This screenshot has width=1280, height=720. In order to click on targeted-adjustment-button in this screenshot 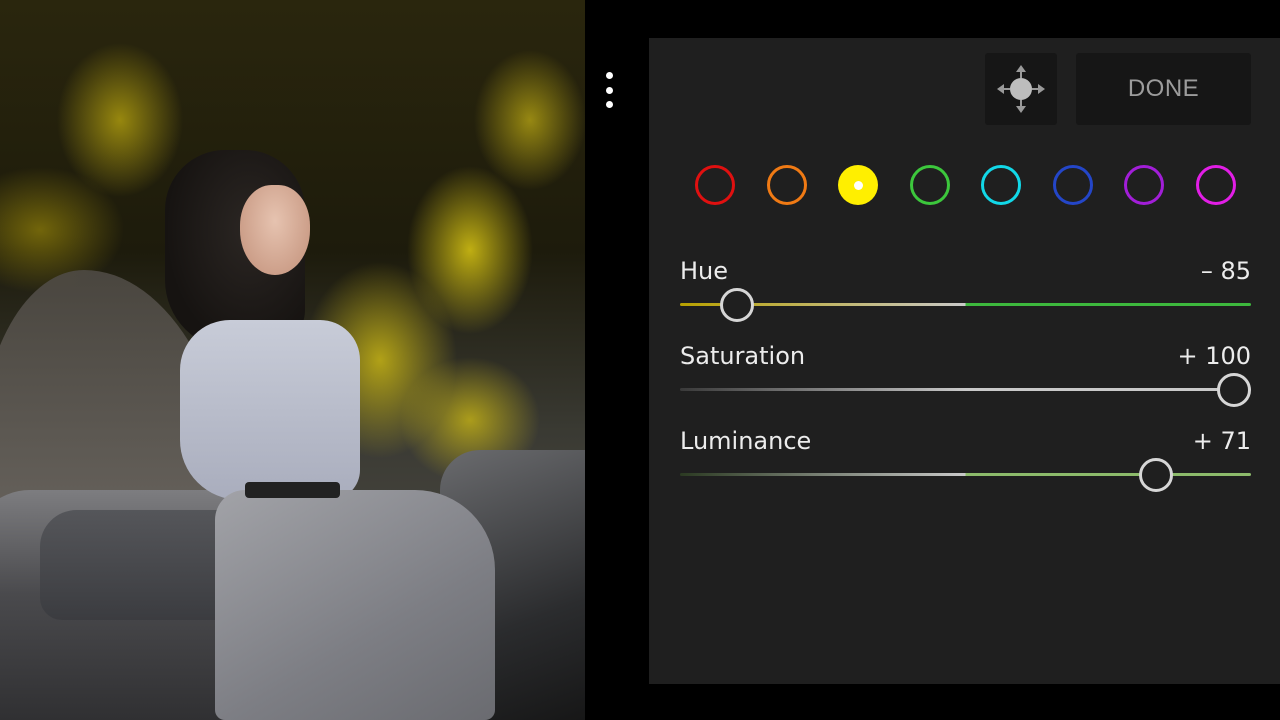, I will do `click(1021, 89)`.